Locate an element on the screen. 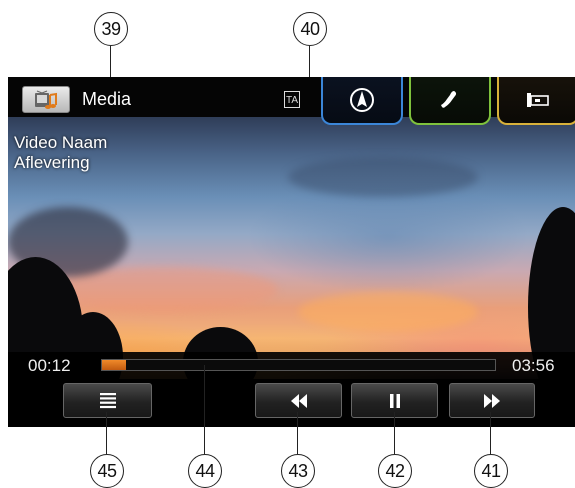 The image size is (575, 488). playlist-button is located at coordinates (107, 400).